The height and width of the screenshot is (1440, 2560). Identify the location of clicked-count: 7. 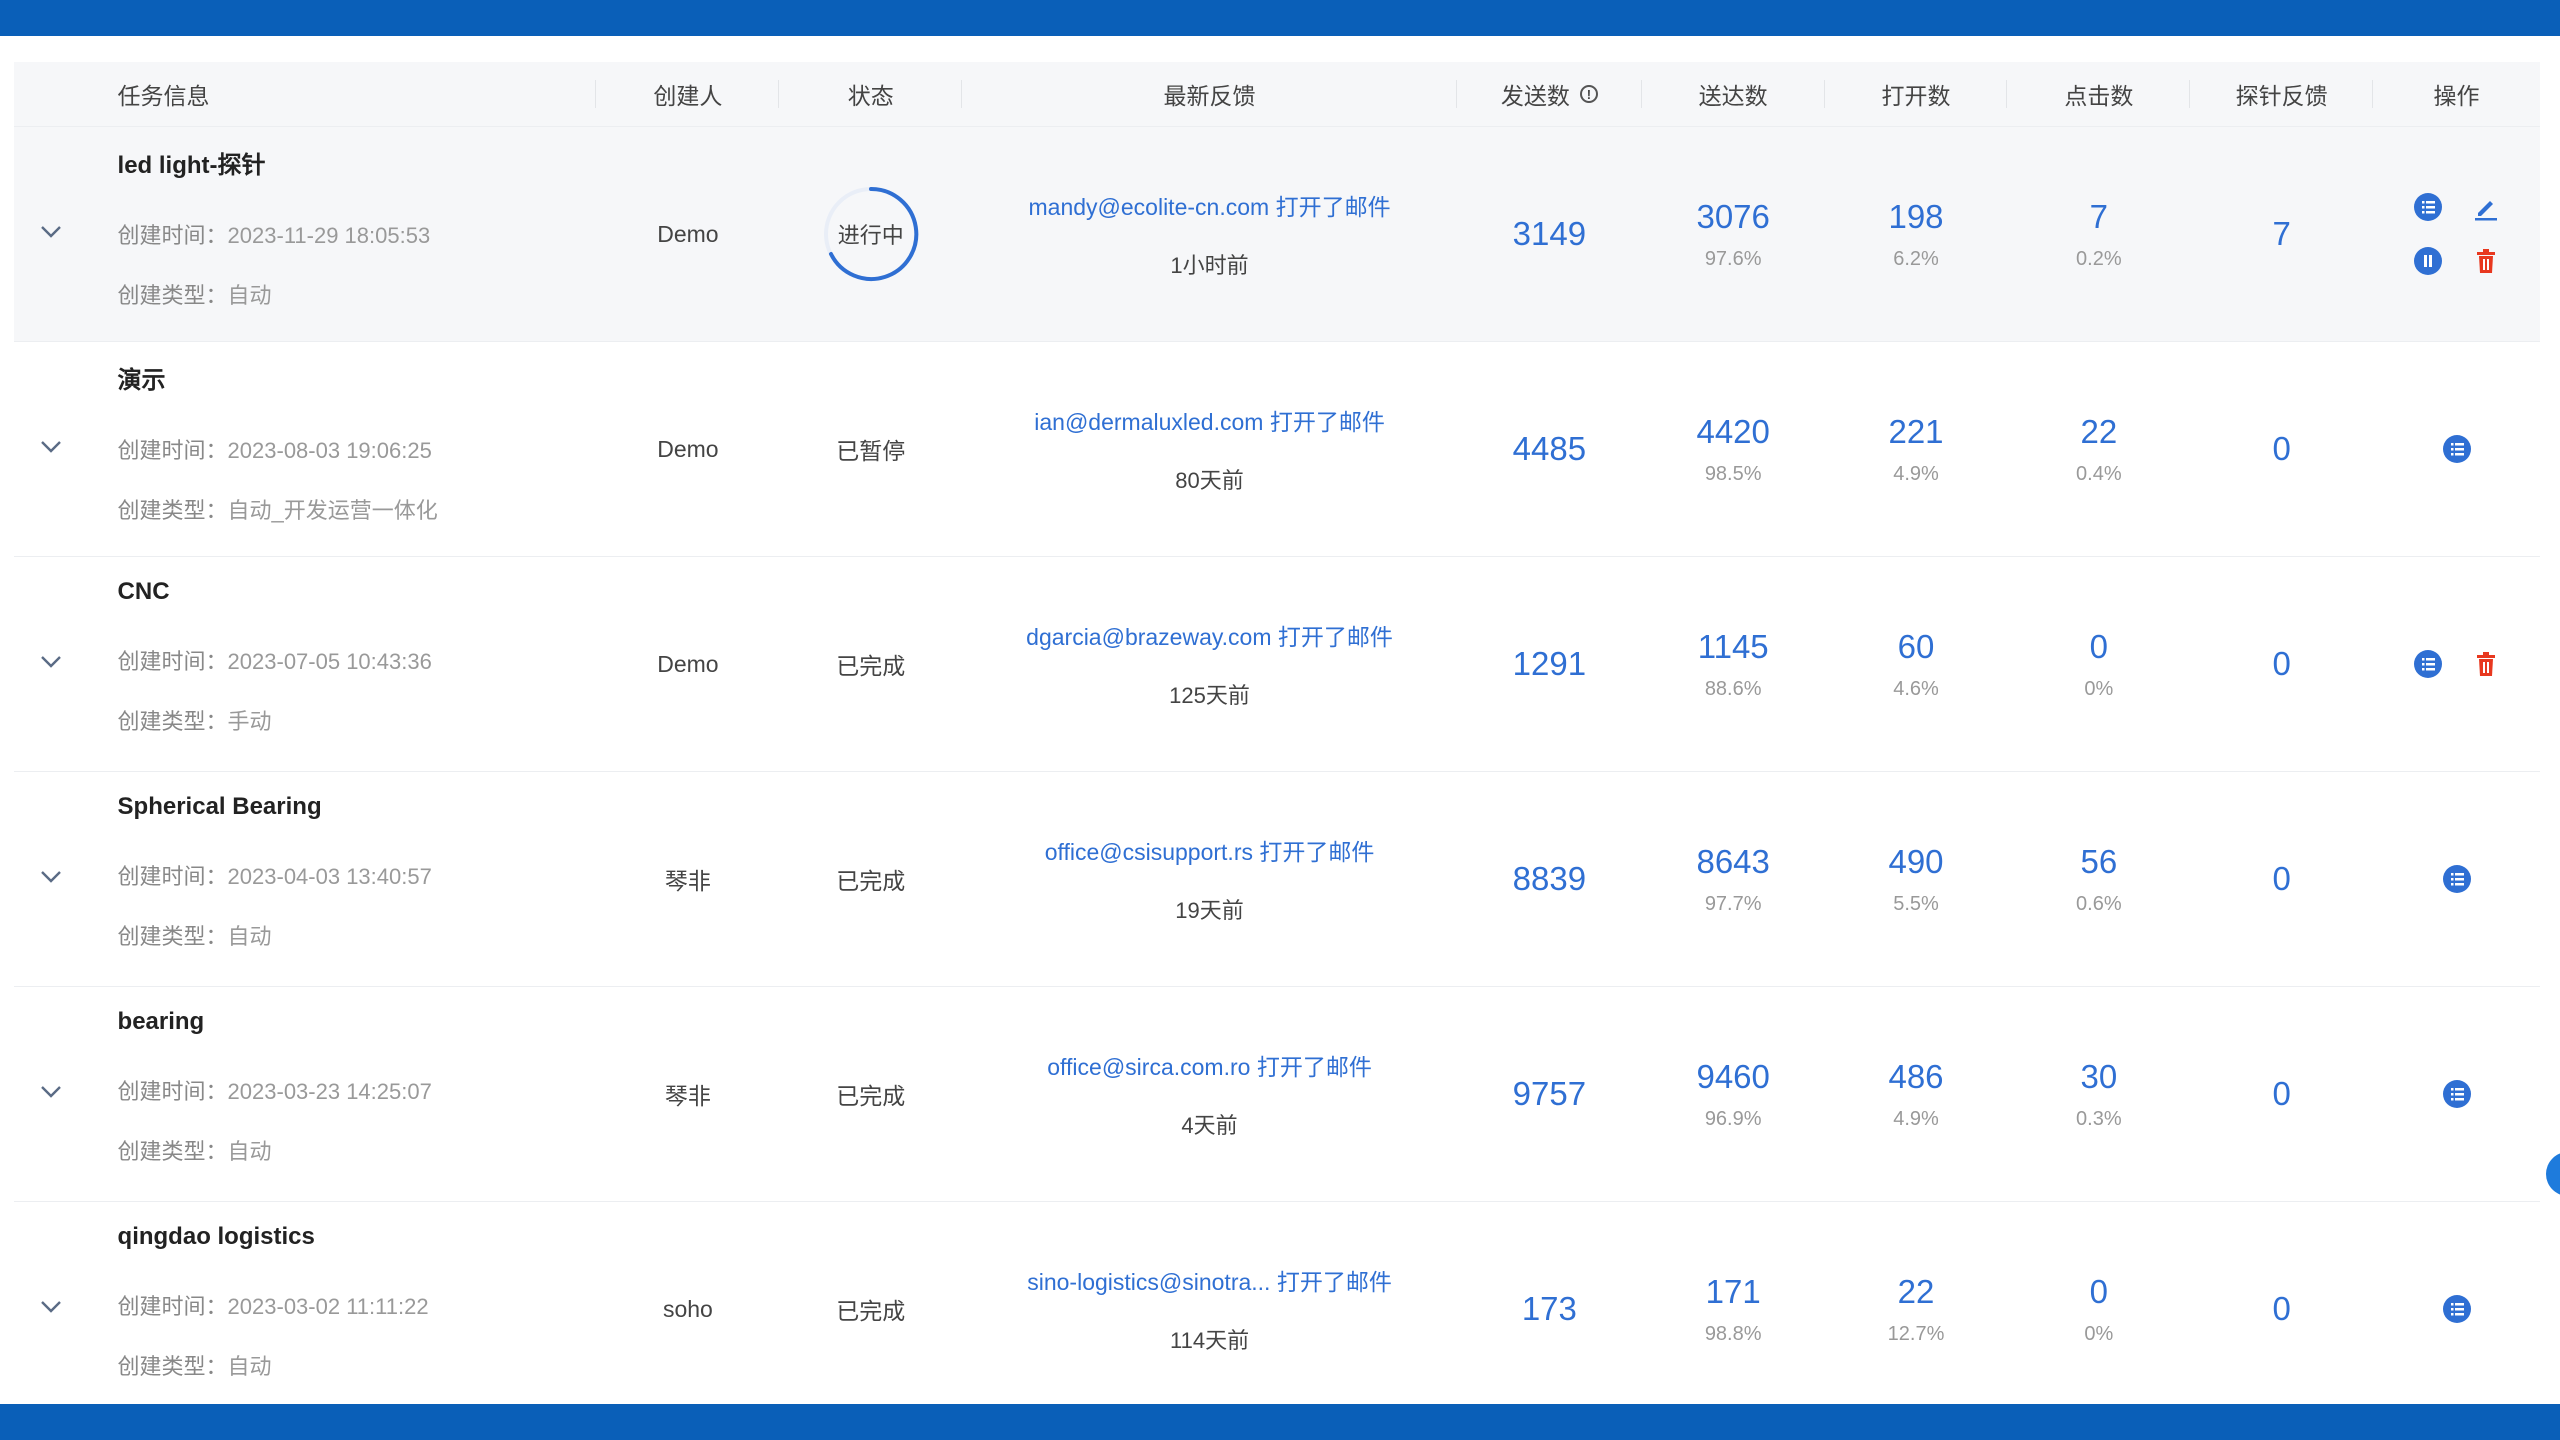
(2099, 217).